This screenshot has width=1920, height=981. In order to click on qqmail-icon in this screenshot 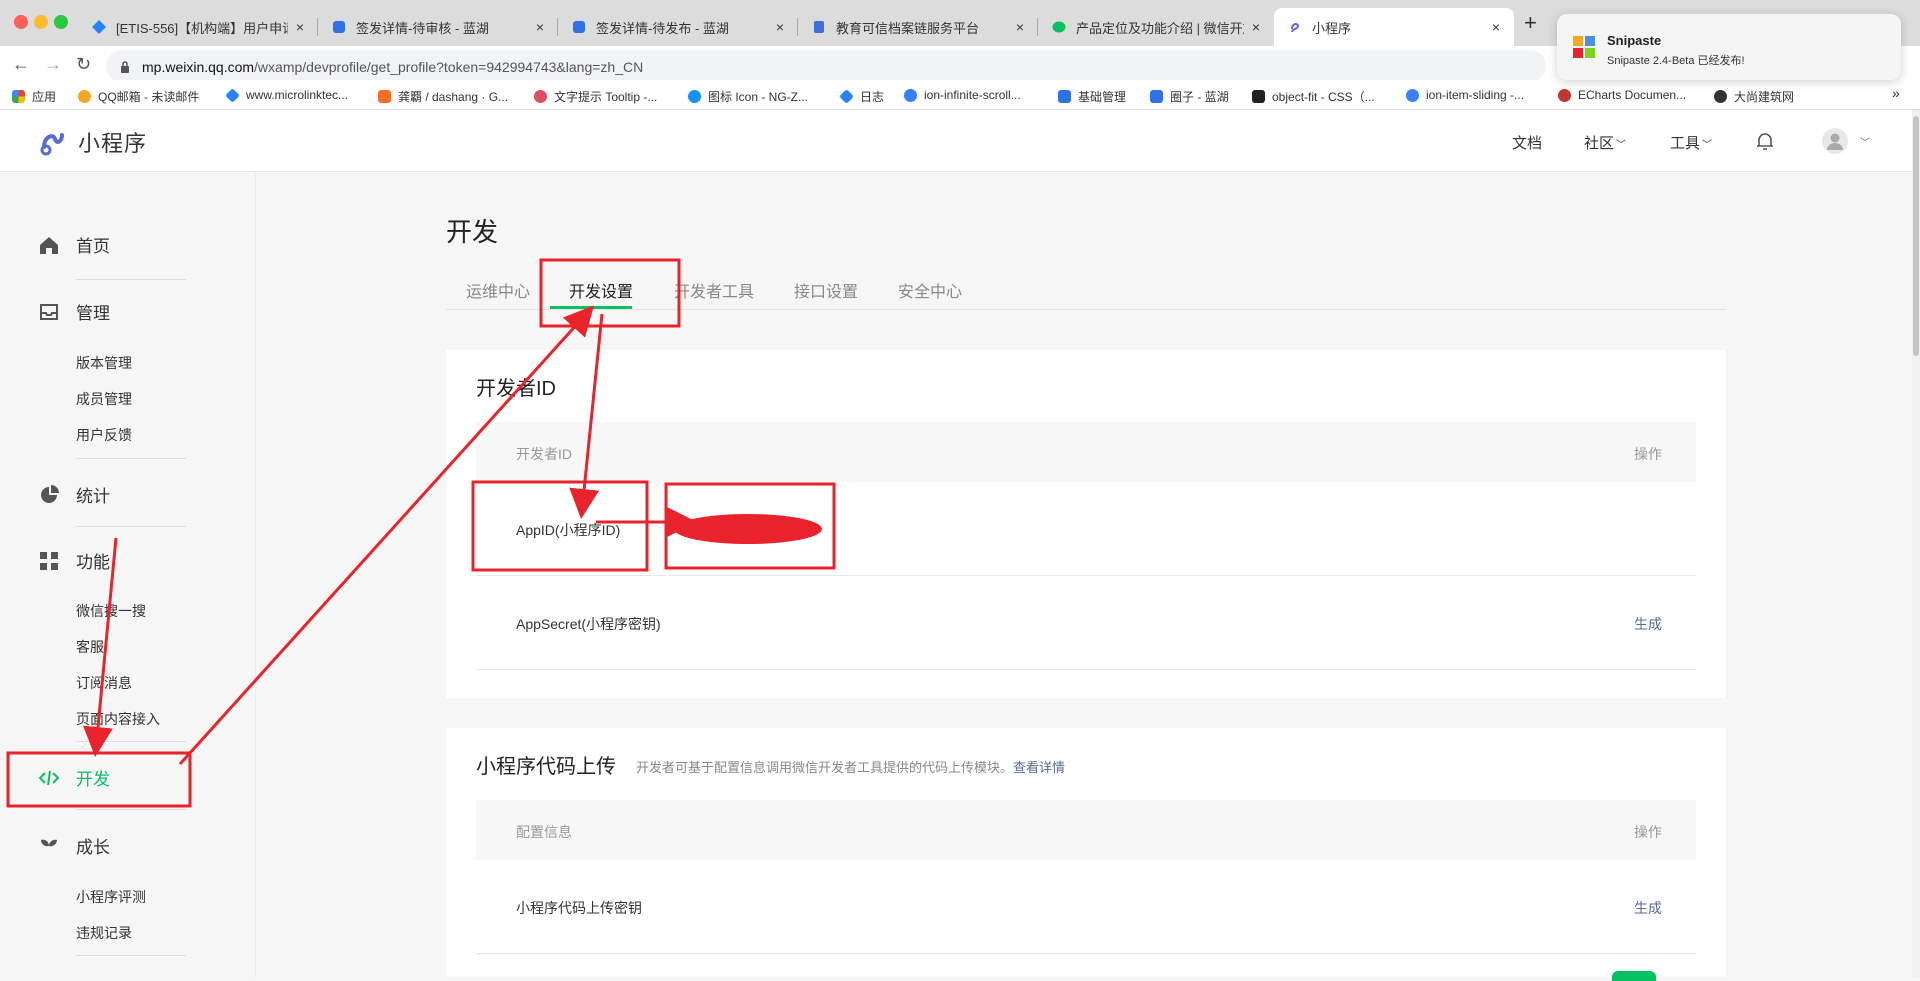, I will do `click(84, 96)`.